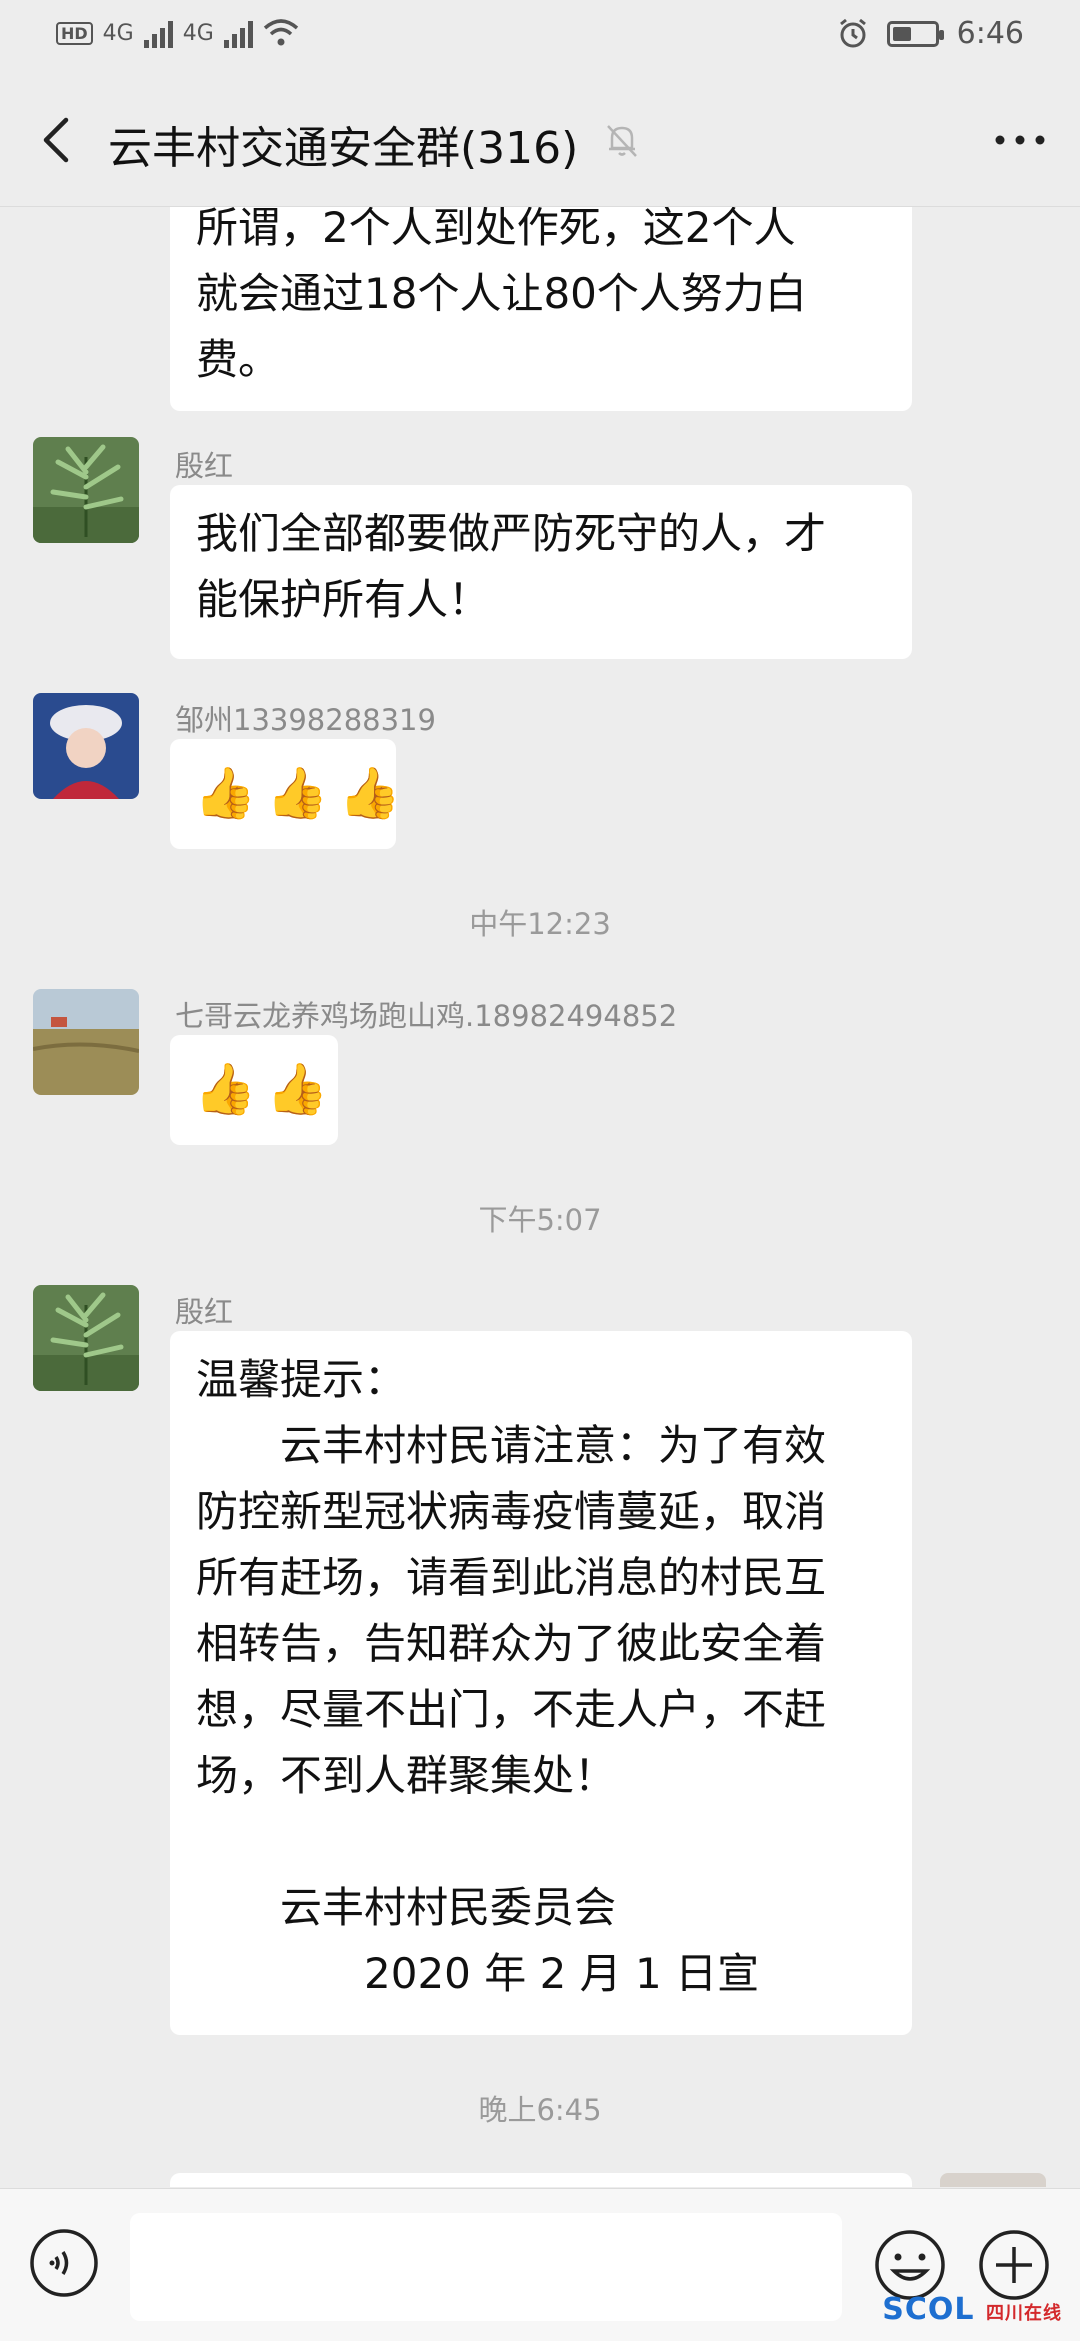 This screenshot has height=2341, width=1080. I want to click on message-line: 场，不到人群聚集处！, so click(406, 1775).